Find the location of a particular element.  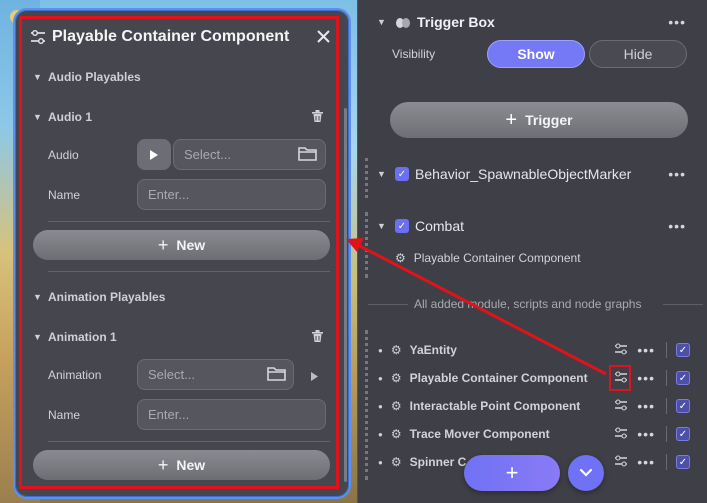

annotation-arrow is located at coordinates (476, 307).